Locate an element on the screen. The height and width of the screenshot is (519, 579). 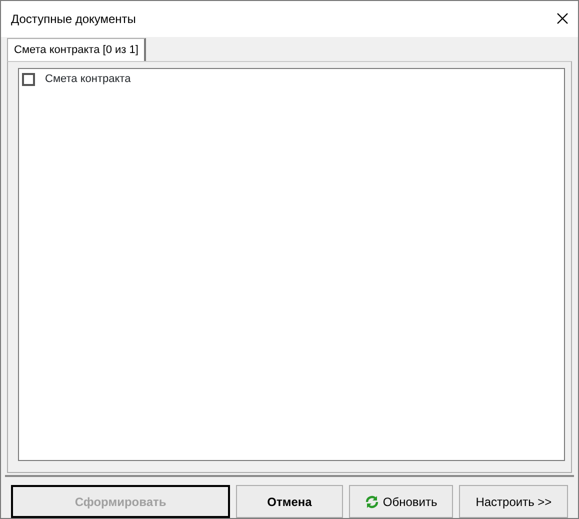
refresh-icon is located at coordinates (371, 501).